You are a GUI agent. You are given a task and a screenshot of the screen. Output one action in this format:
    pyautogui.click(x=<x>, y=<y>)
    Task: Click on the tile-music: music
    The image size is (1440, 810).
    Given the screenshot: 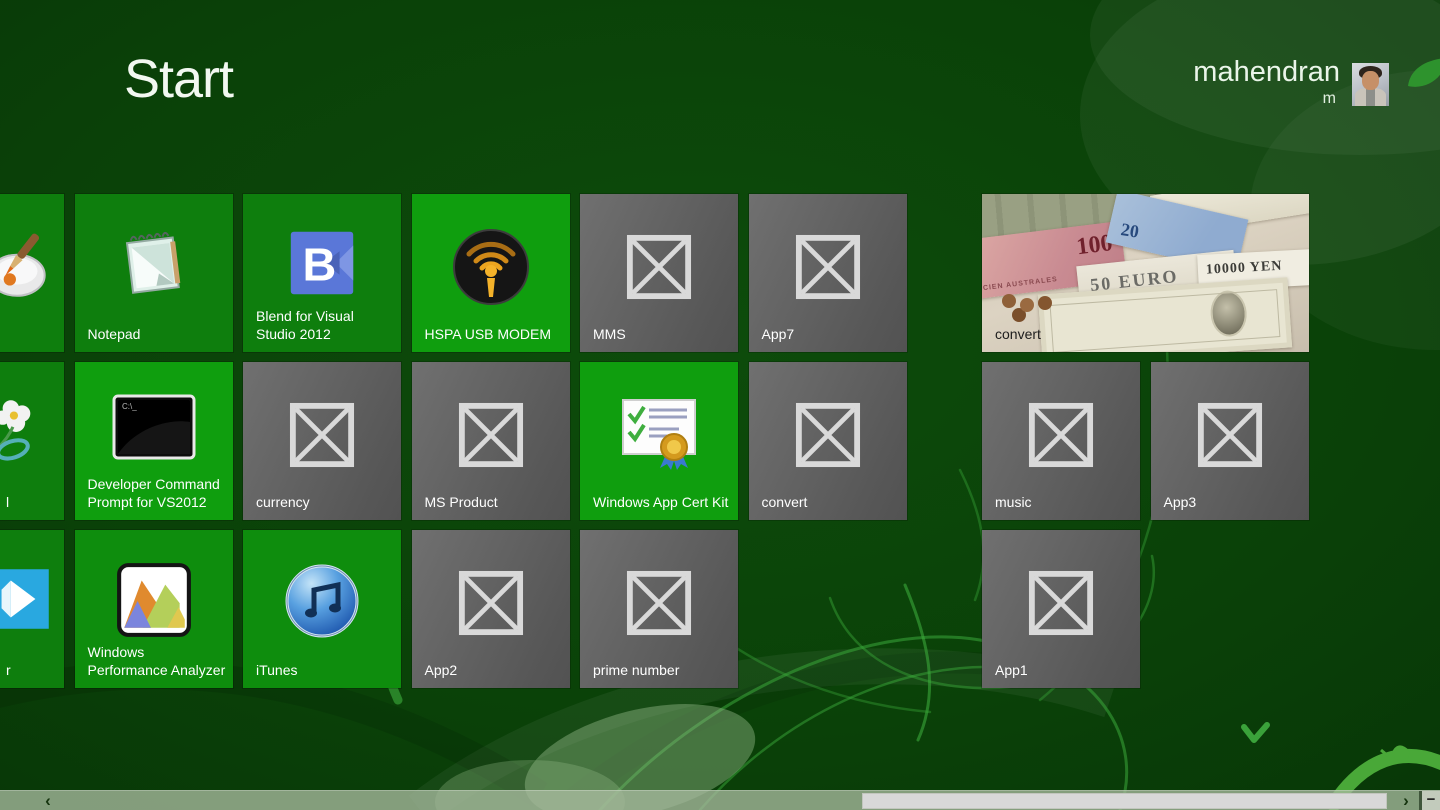 What is the action you would take?
    pyautogui.click(x=1061, y=441)
    